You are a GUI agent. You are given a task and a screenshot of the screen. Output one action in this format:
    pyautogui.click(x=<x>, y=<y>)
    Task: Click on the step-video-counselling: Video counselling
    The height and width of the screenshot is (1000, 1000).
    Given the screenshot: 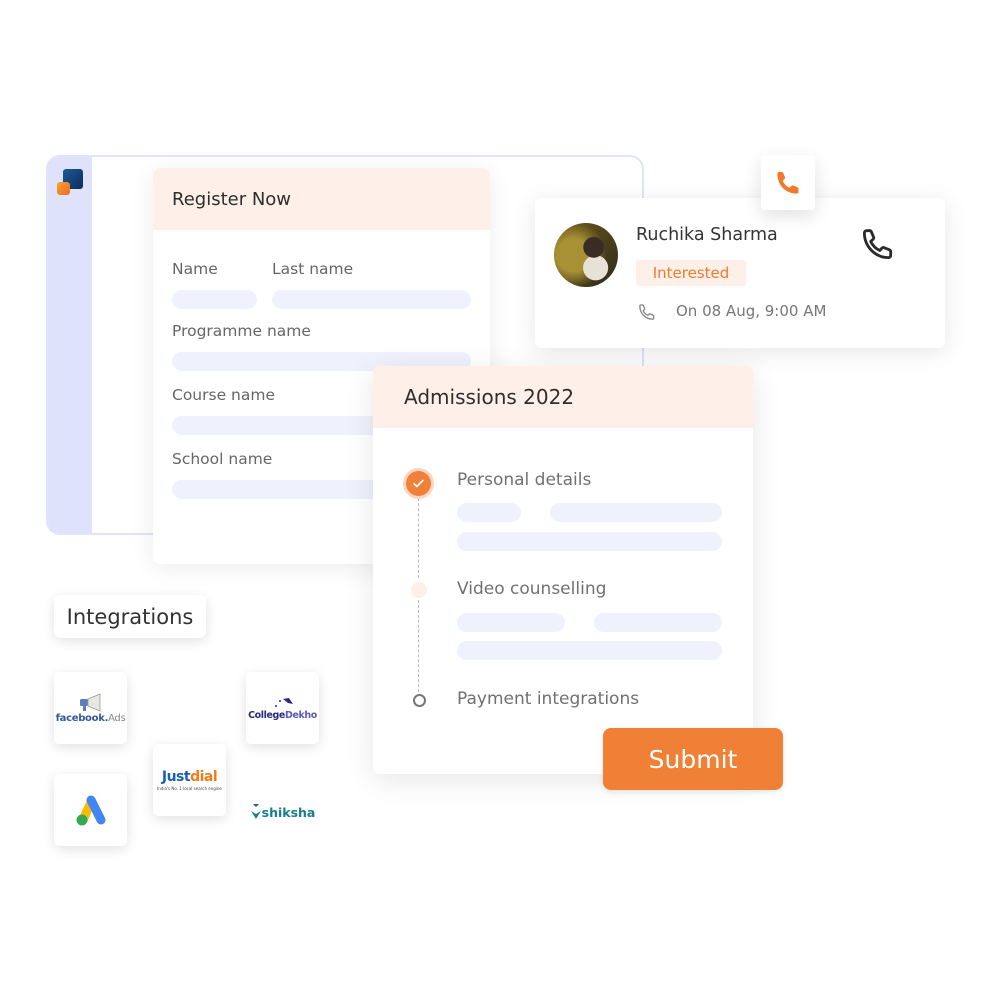 What is the action you would take?
    pyautogui.click(x=531, y=589)
    